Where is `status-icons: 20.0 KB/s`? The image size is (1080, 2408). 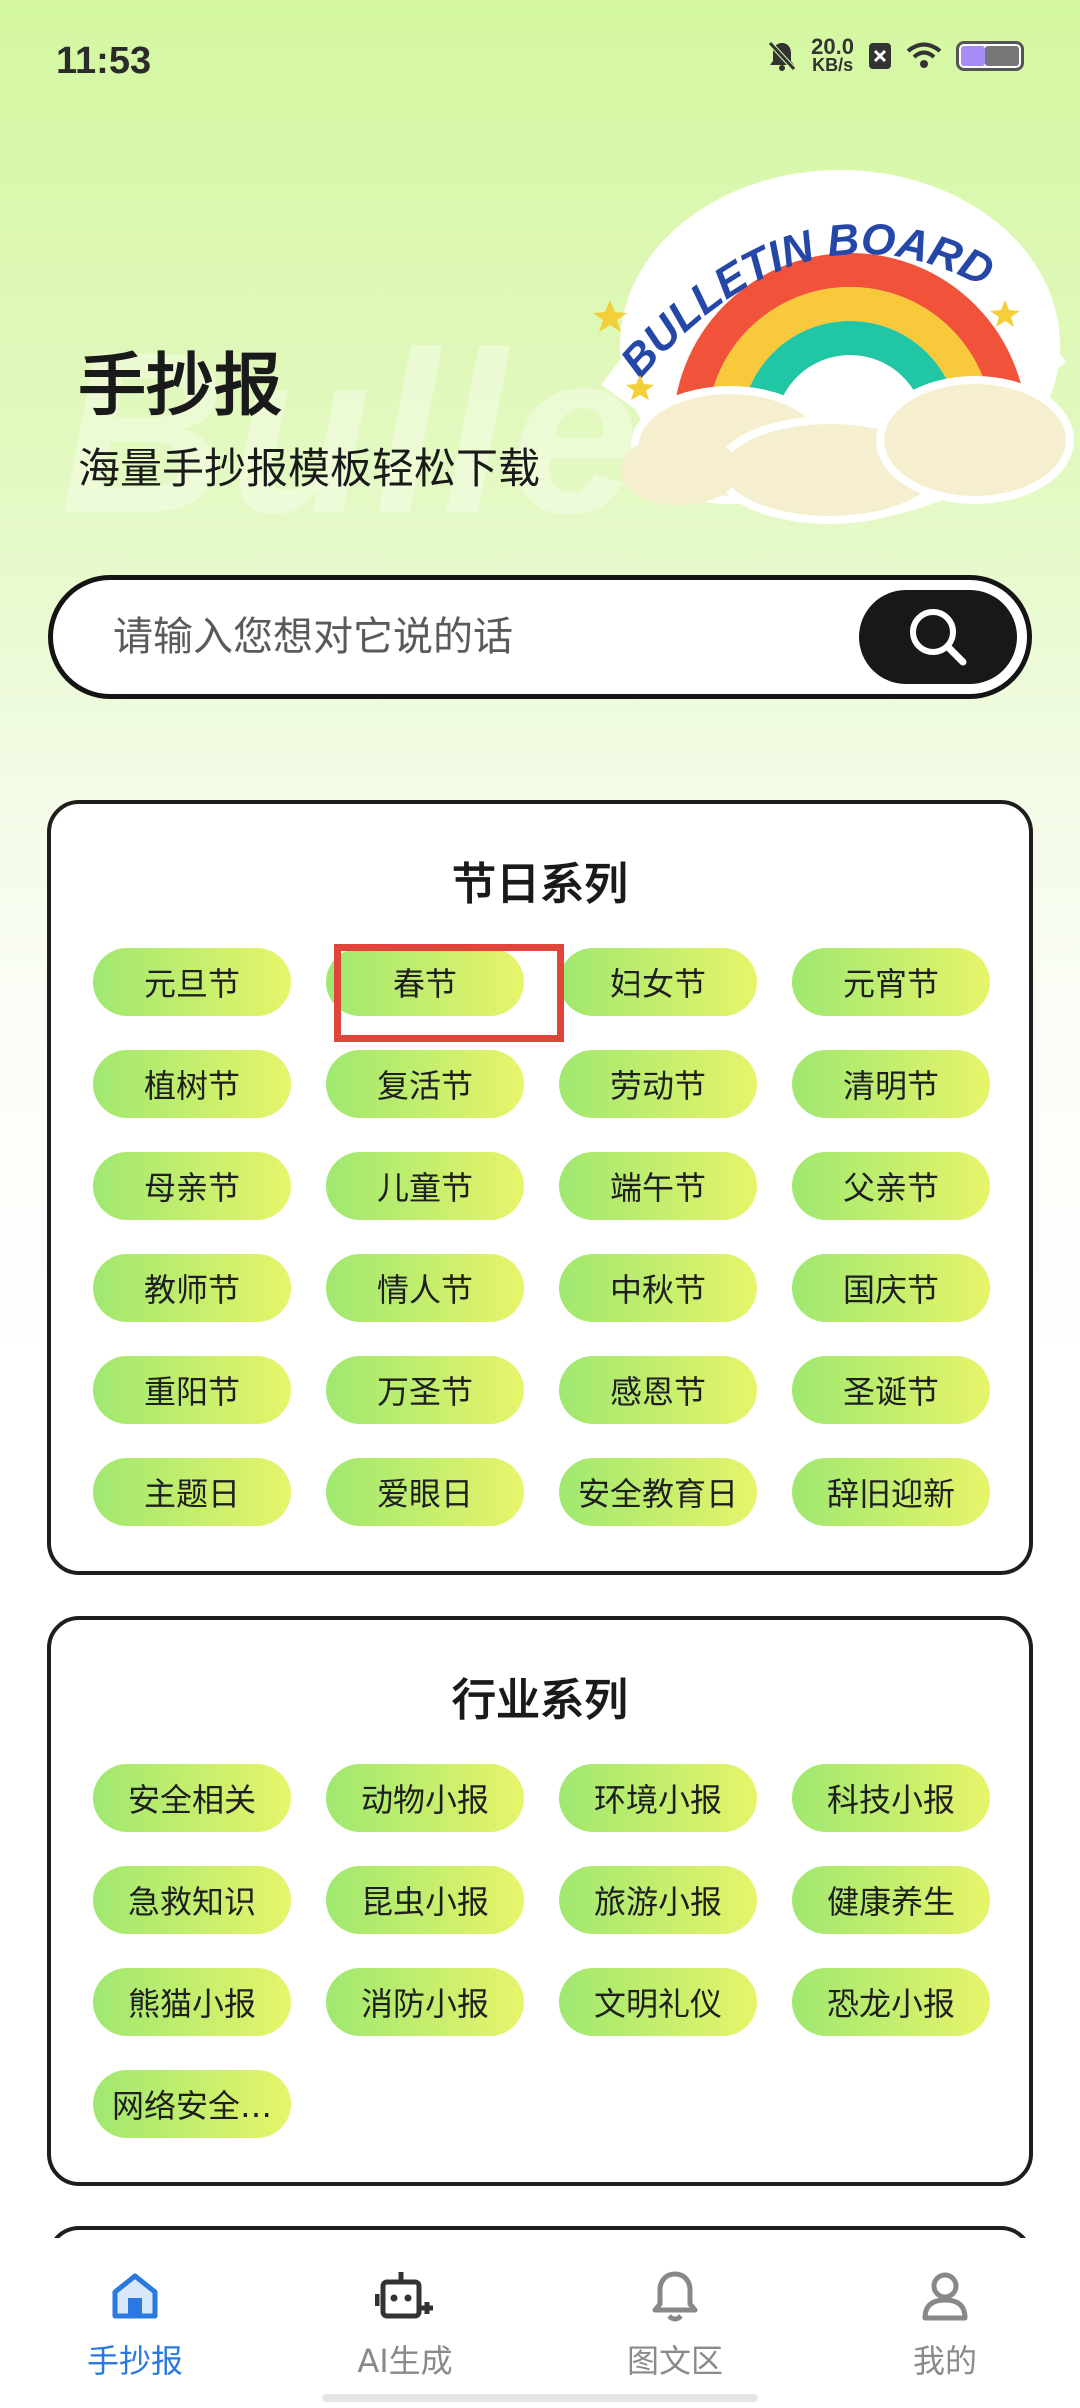 status-icons: 20.0 KB/s is located at coordinates (895, 54).